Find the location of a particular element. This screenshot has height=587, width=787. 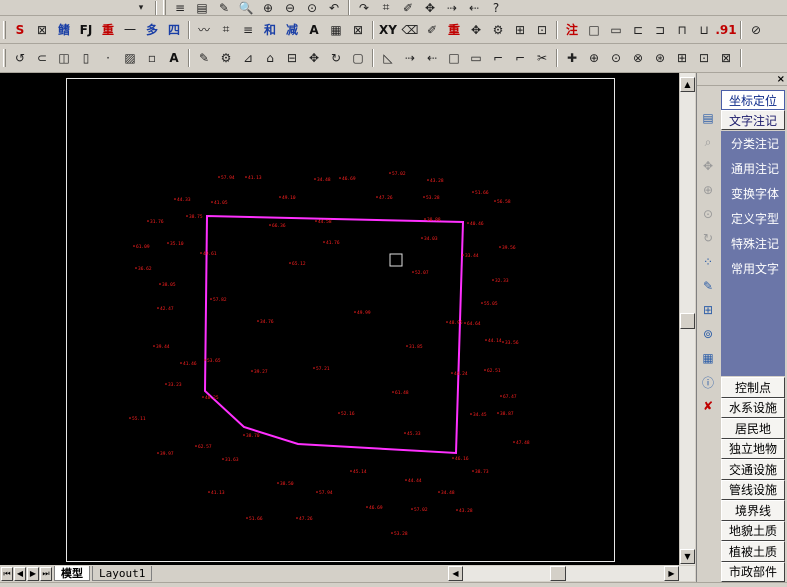

vertical-scrollbar: ▲ ▼ is located at coordinates (687, 319).